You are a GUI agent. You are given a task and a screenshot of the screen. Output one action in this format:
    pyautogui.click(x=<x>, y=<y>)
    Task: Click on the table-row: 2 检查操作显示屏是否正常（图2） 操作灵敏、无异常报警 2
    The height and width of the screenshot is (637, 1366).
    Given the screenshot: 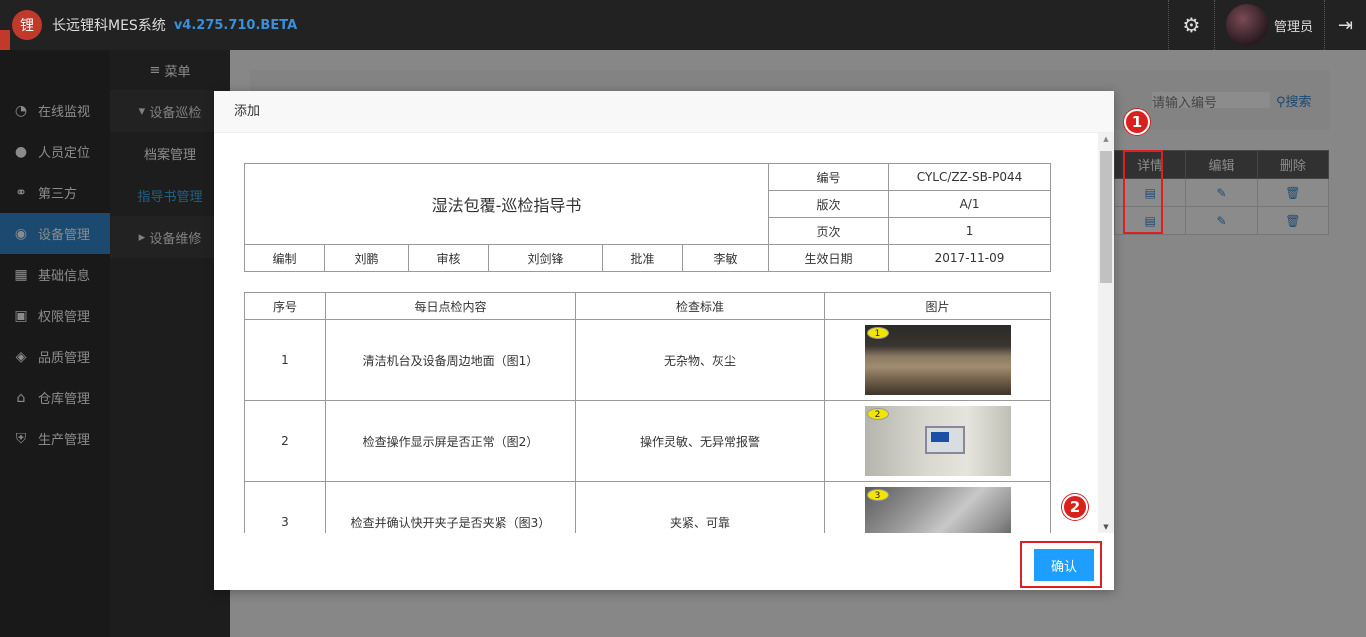 What is the action you would take?
    pyautogui.click(x=647, y=441)
    